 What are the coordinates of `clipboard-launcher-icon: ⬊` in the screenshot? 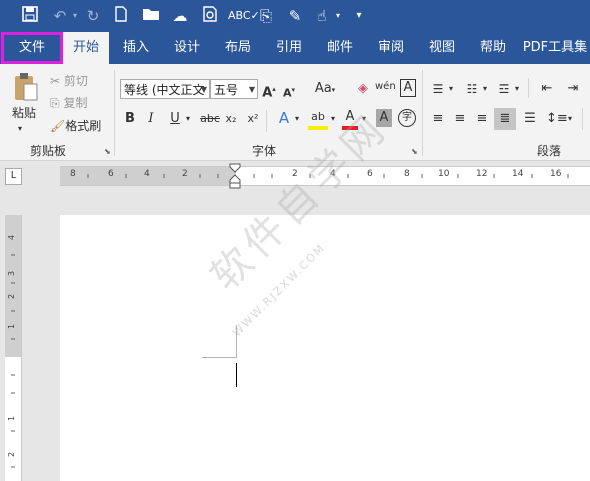 It's located at (107, 151).